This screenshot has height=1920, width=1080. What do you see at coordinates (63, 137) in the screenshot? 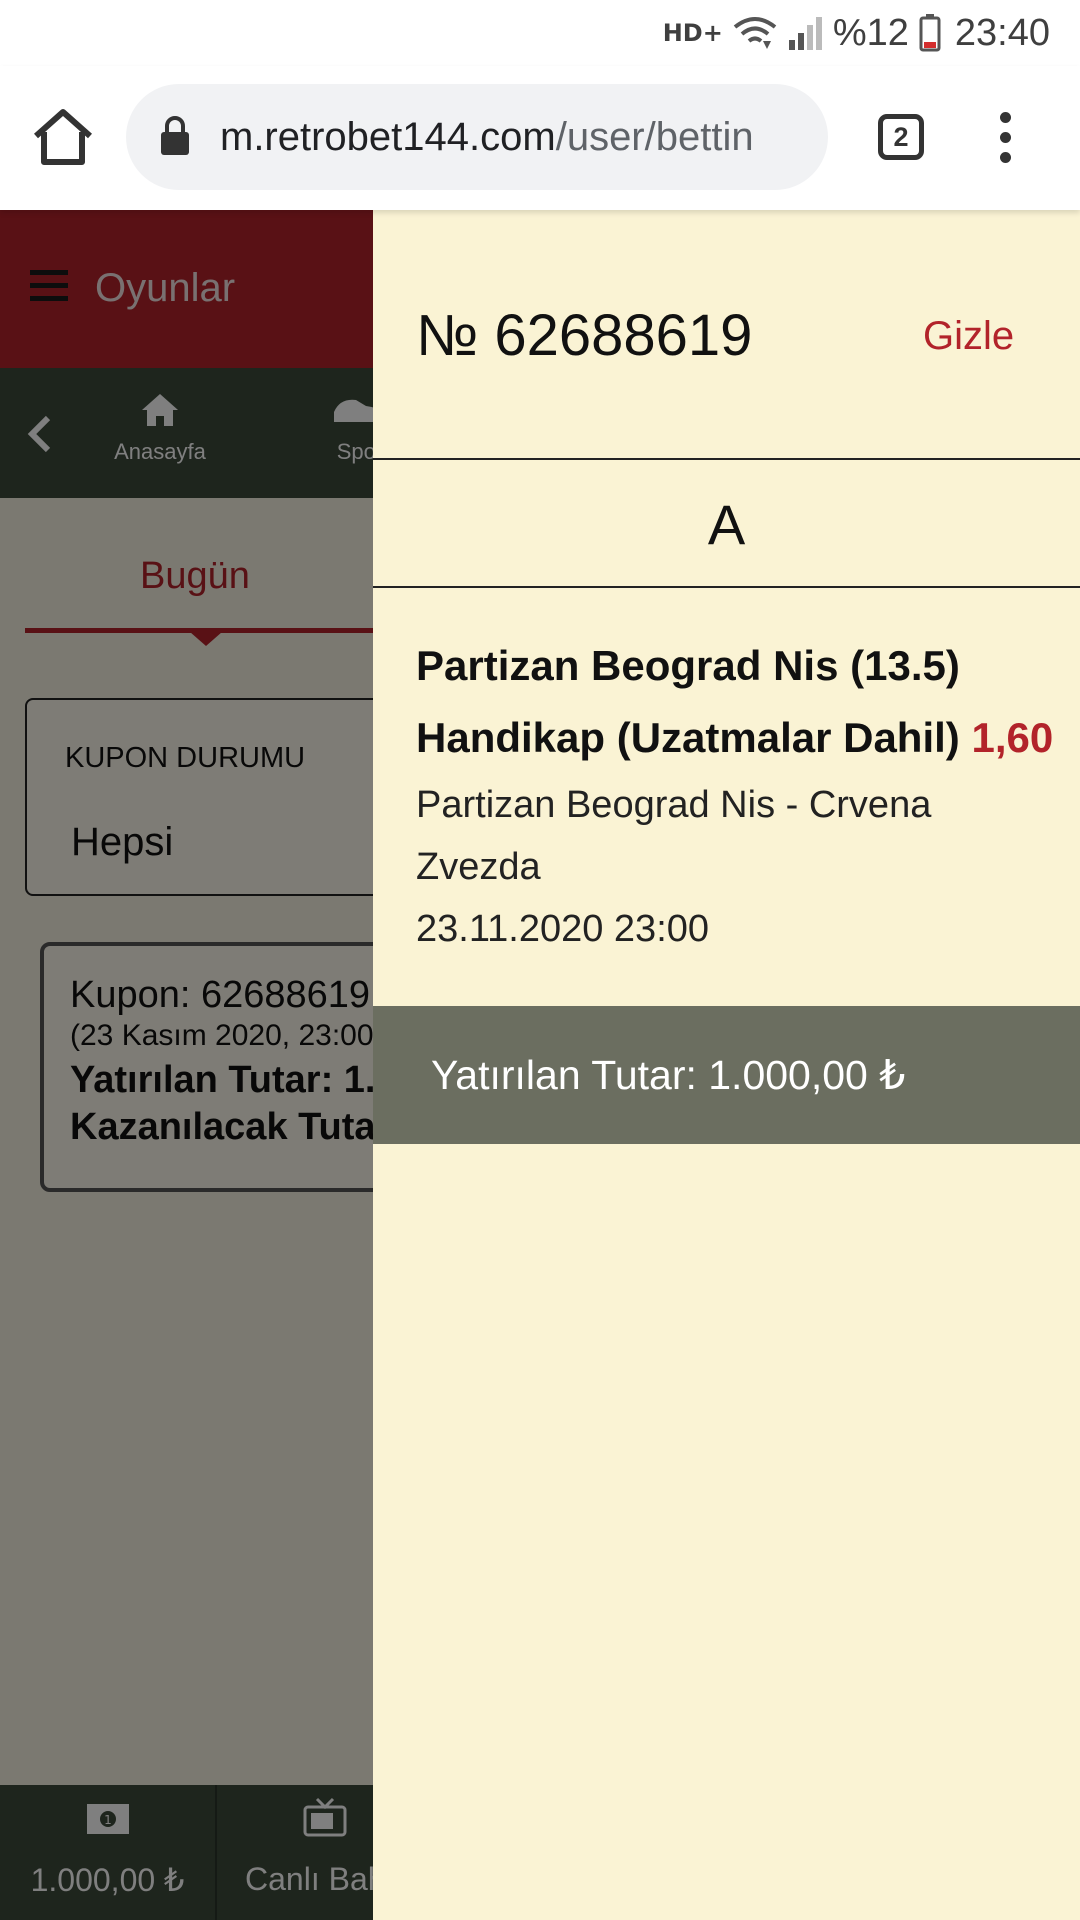
I see `home-icon` at bounding box center [63, 137].